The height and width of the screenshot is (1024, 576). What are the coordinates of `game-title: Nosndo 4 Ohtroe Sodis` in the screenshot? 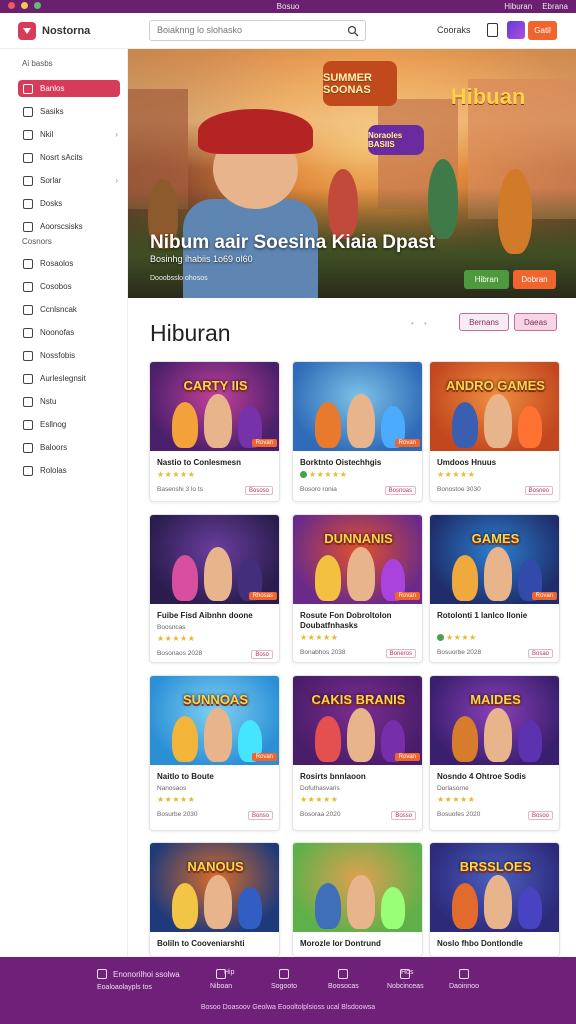 It's located at (481, 776).